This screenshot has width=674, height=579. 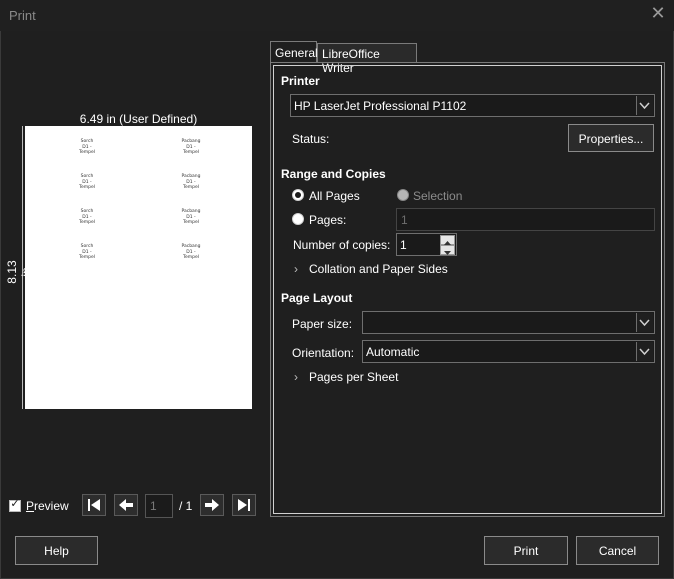 I want to click on orientation-label: Orientation:, so click(x=323, y=353).